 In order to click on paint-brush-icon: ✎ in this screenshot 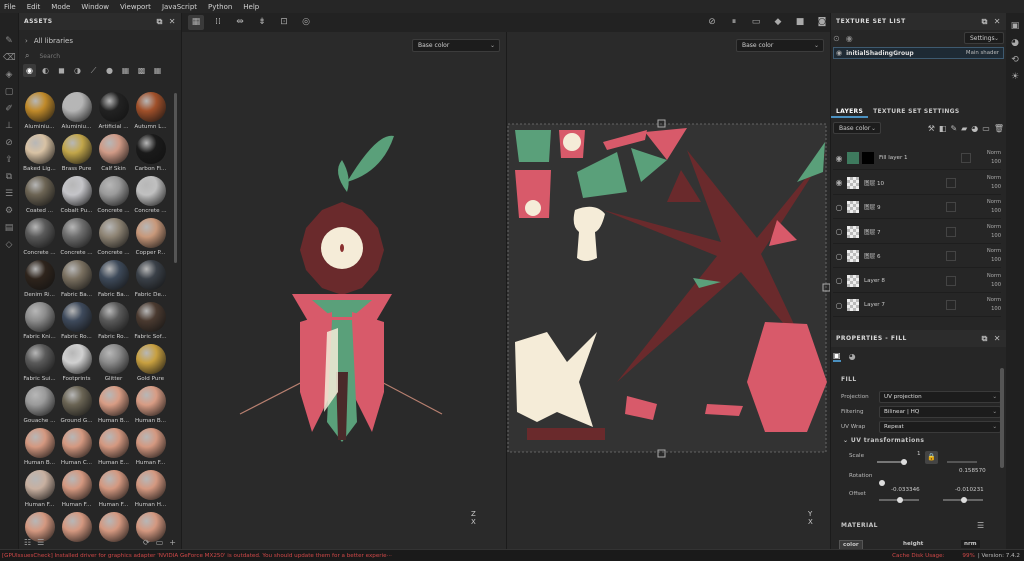, I will do `click(9, 41)`.